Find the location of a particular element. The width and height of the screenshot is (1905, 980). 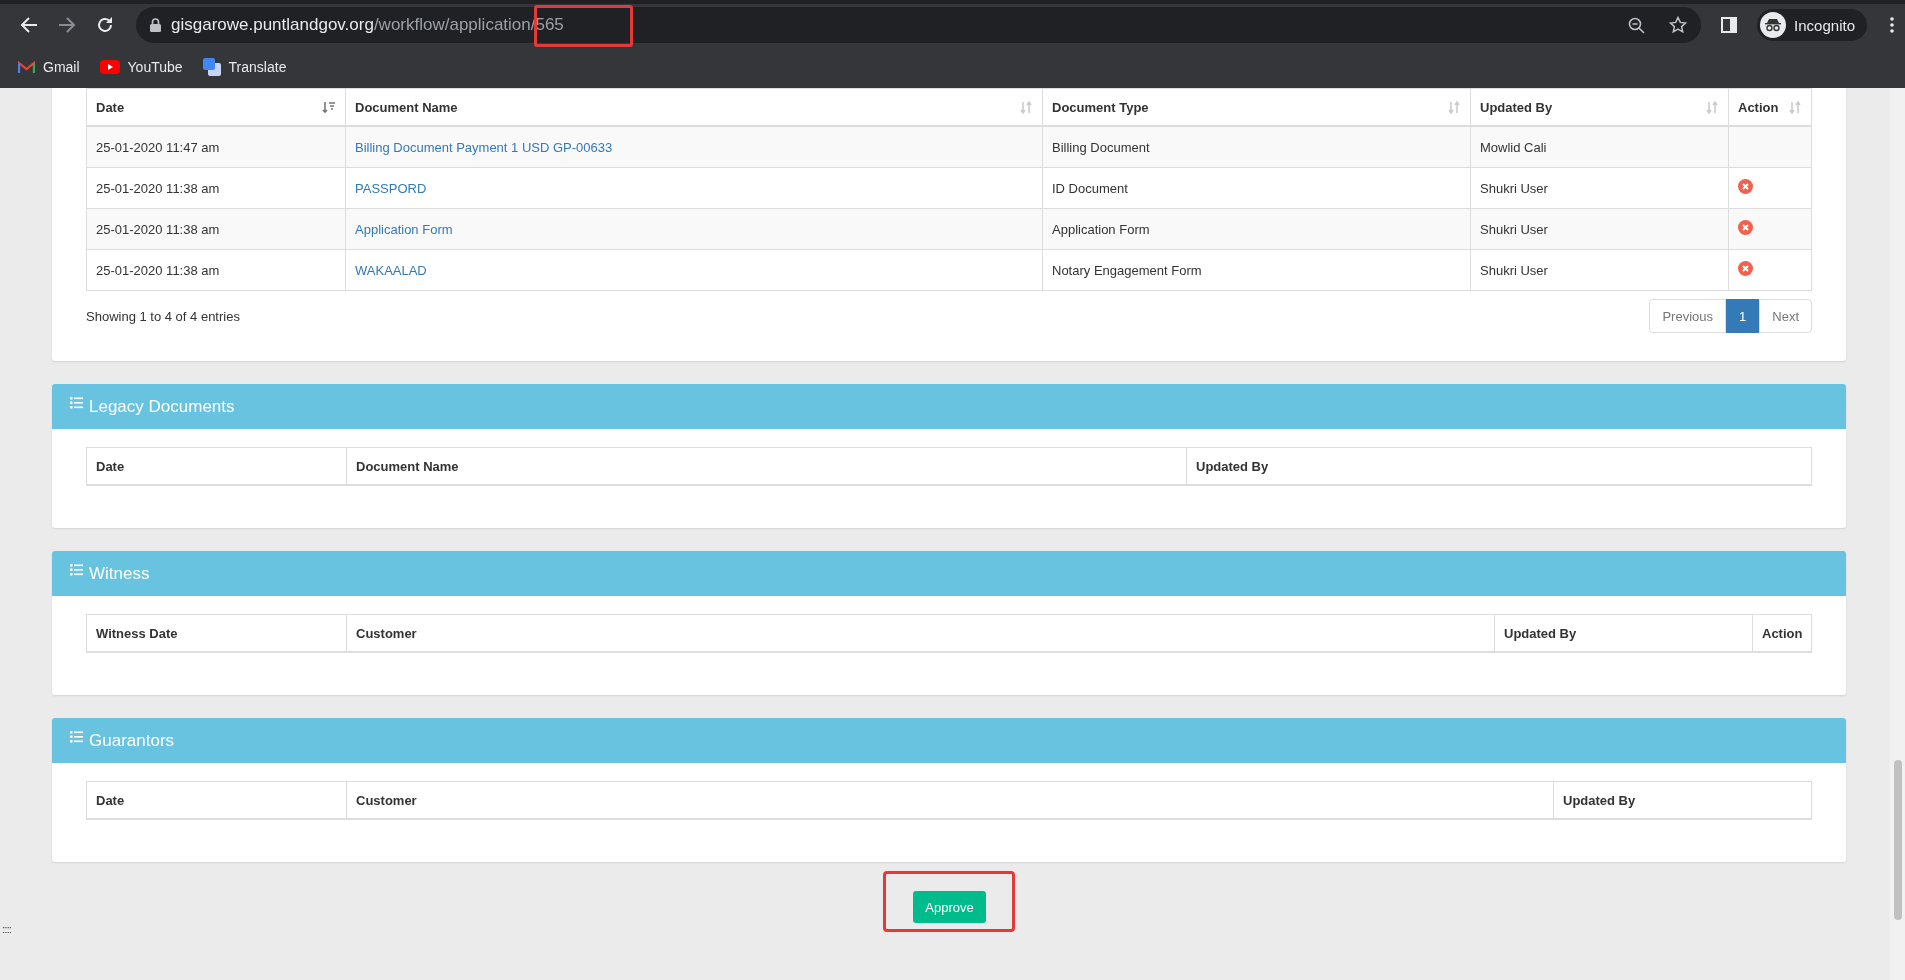

side-panel-icon is located at coordinates (1729, 25).